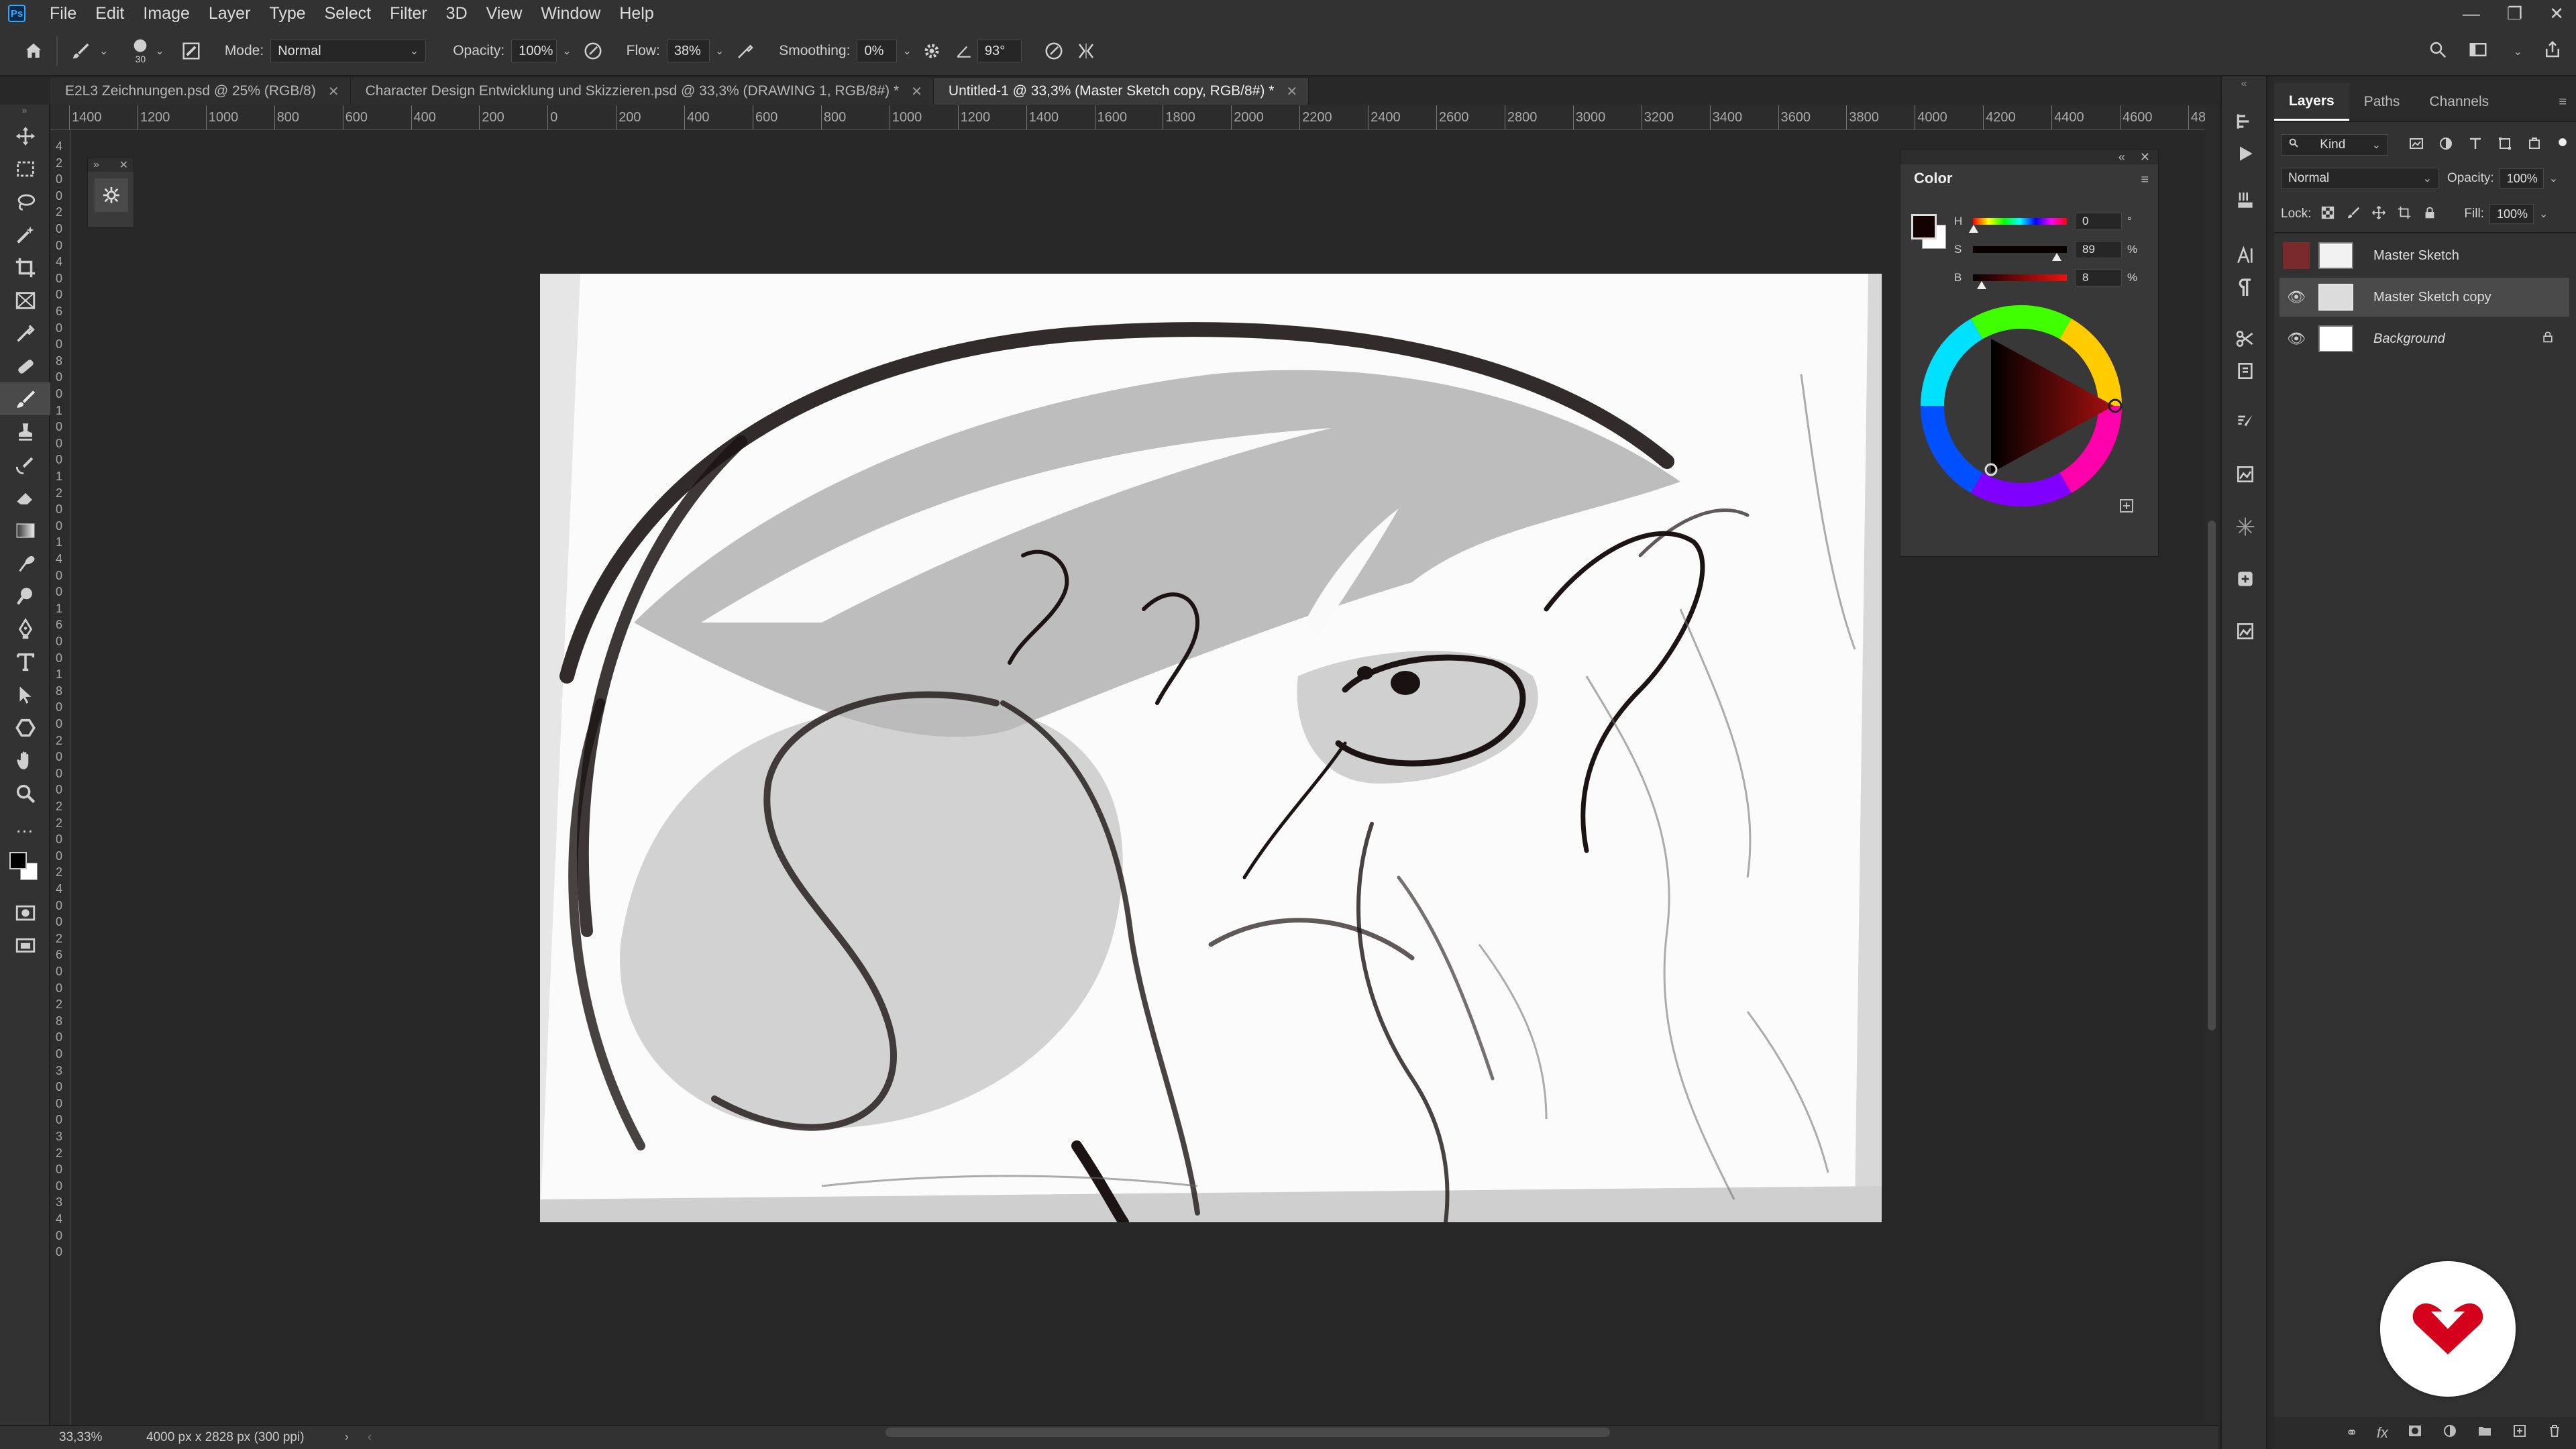 The width and height of the screenshot is (2576, 1449). Describe the element at coordinates (348, 51) in the screenshot. I see `mode-select: Normal ⌄` at that location.